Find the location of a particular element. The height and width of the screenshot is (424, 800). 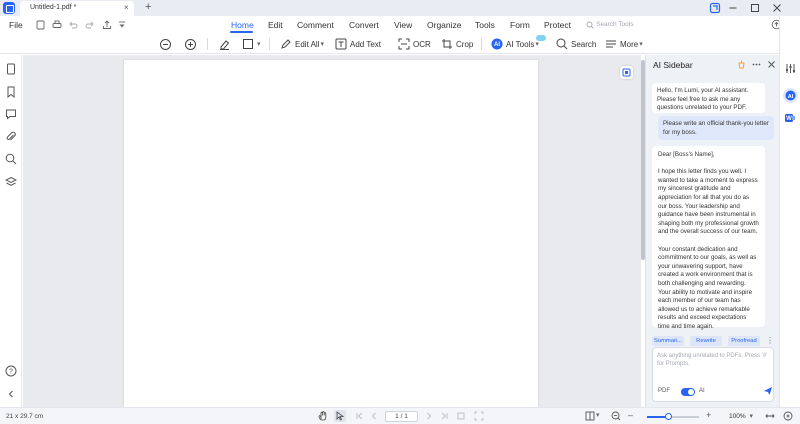

menu-home: Home is located at coordinates (242, 25).